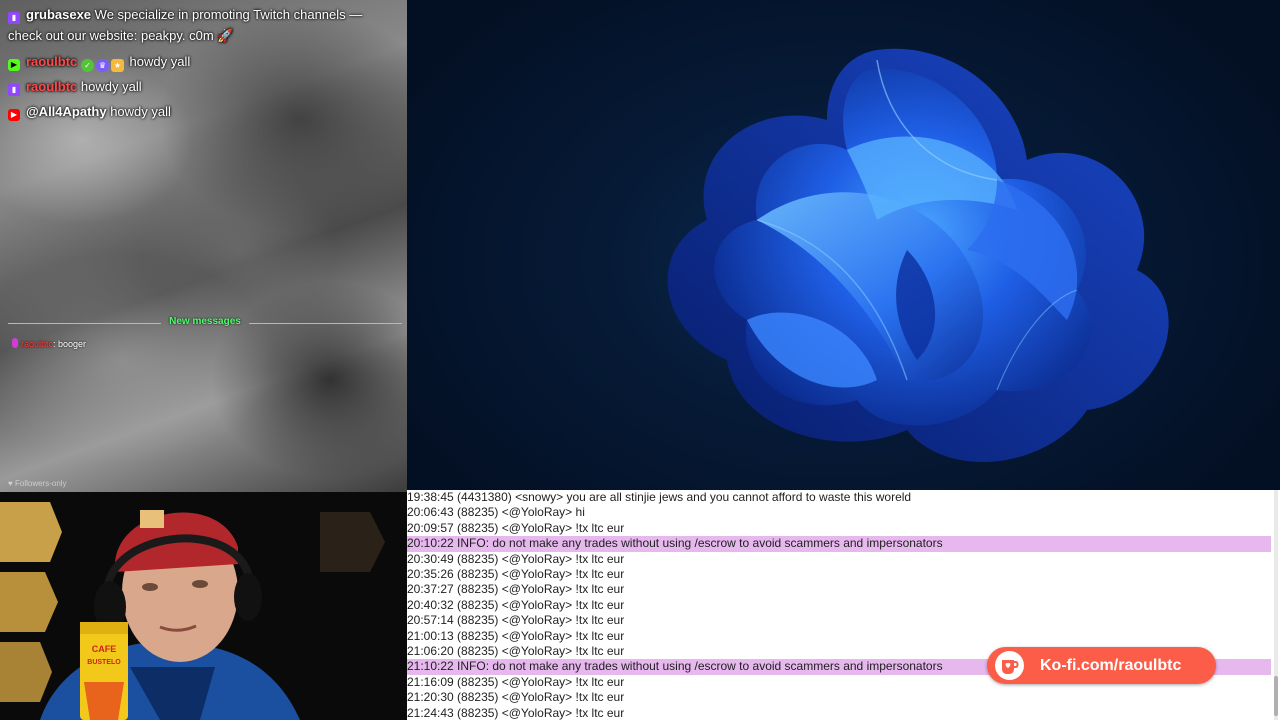  I want to click on new-messages-label: New messages, so click(205, 321).